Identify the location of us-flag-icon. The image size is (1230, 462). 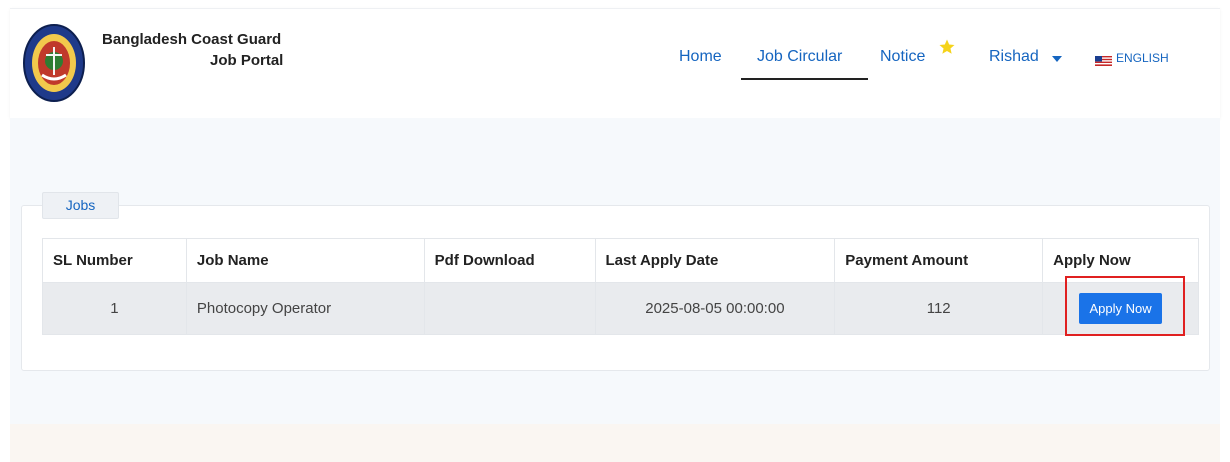
(1103, 61).